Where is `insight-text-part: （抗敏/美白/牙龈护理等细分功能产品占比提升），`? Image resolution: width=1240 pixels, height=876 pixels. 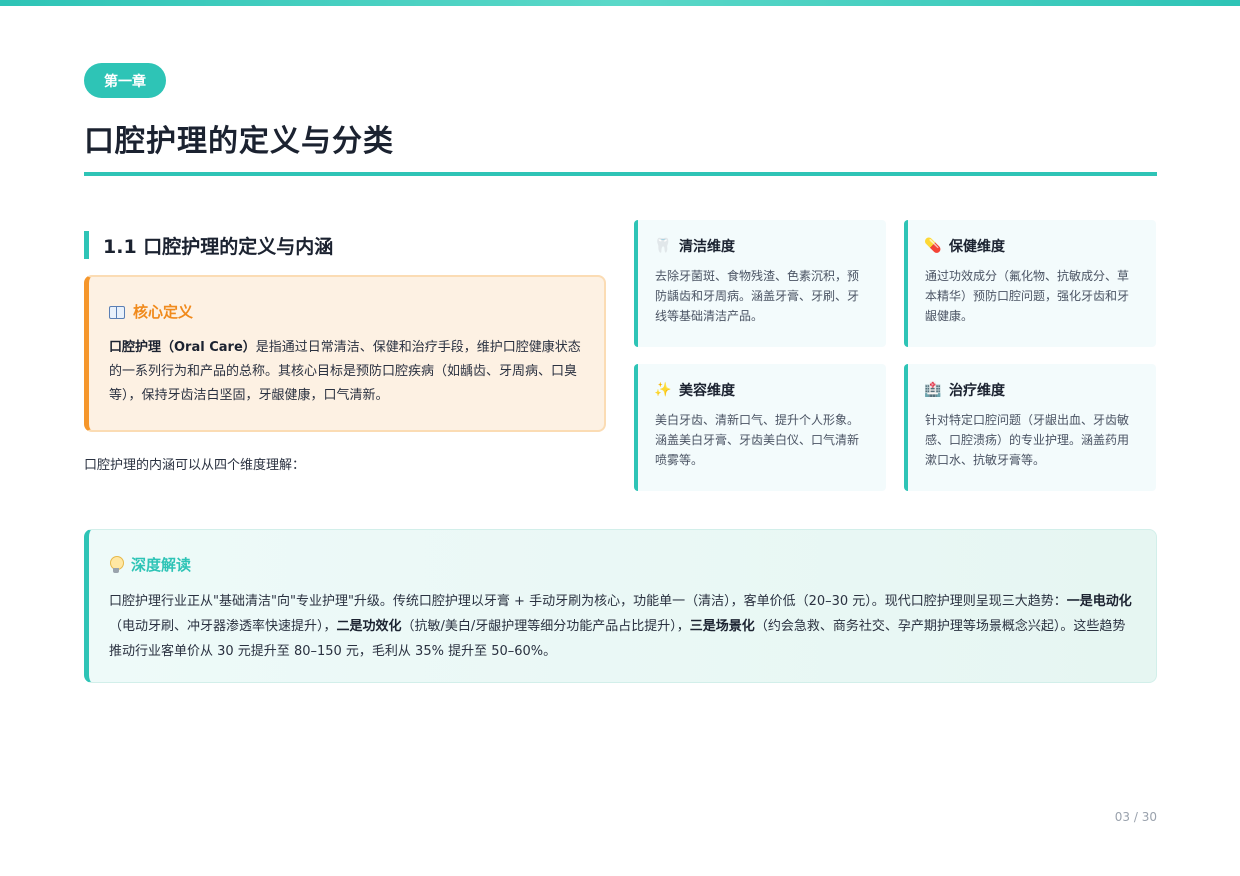
insight-text-part: （抗敏/美白/牙龈护理等细分功能产品占比提升）， is located at coordinates (545, 626).